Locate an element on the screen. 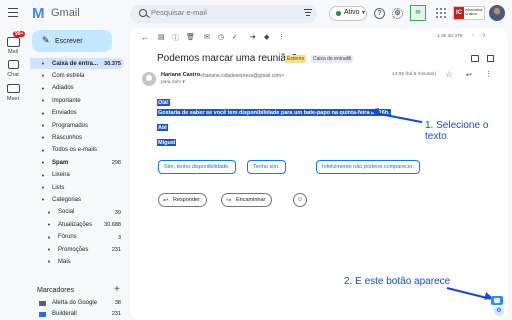  callout-select-text: 1. Selecione o texto is located at coordinates (457, 131).